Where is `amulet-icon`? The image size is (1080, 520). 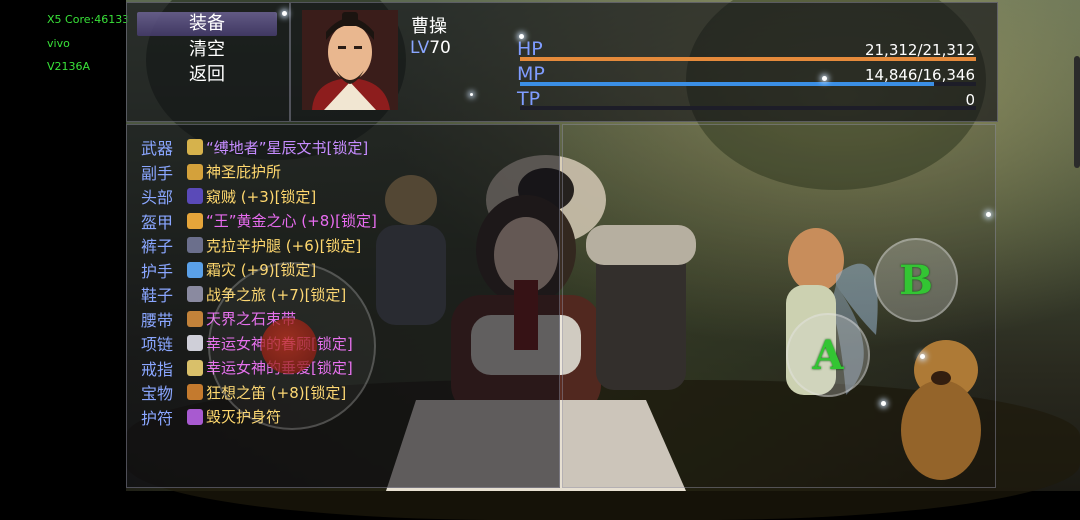
amulet-icon is located at coordinates (195, 416).